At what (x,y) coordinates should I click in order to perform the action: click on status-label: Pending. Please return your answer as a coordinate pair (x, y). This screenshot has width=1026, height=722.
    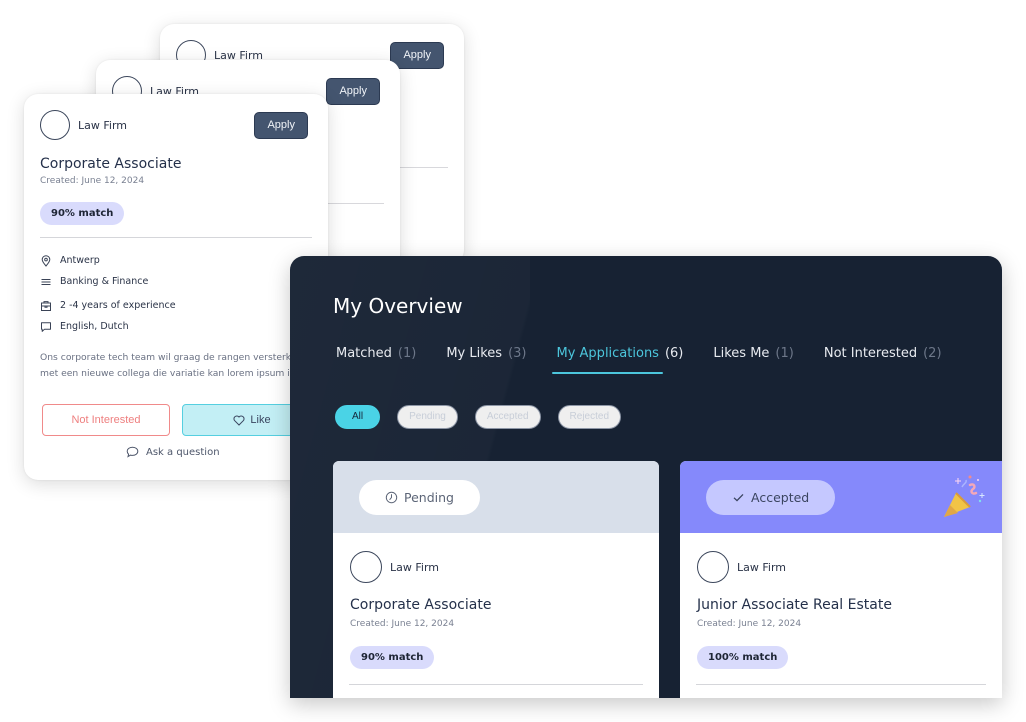
    Looking at the image, I should click on (429, 497).